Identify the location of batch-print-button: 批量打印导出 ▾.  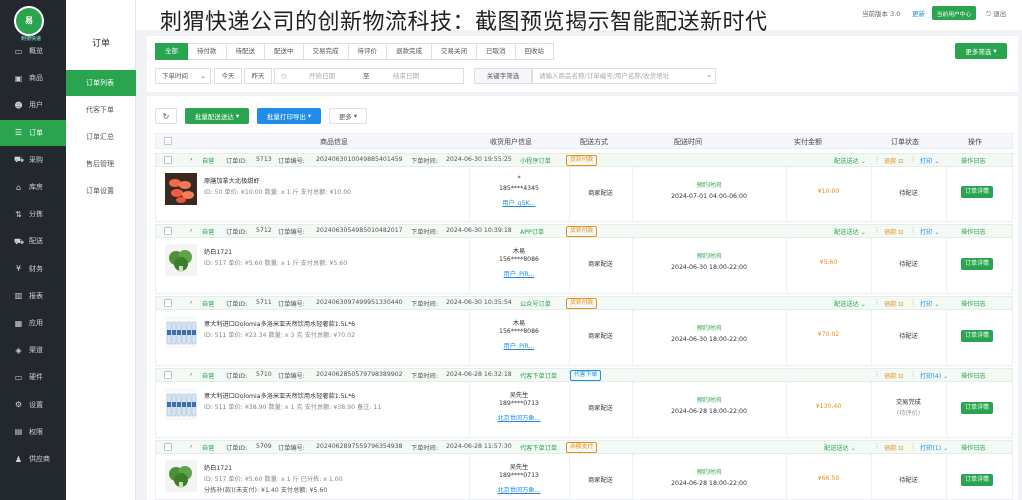
(289, 116).